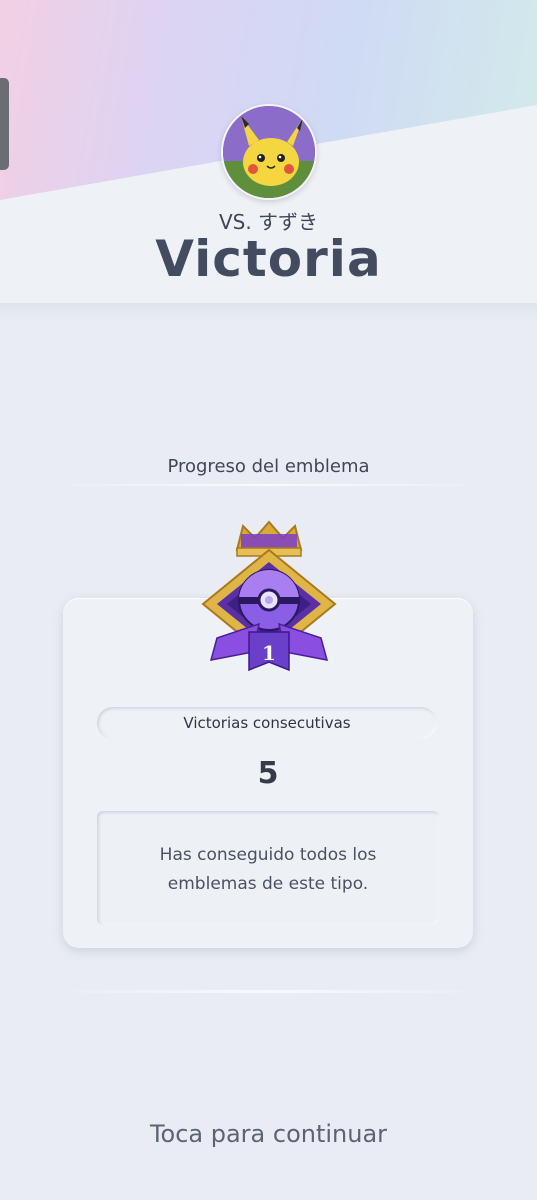 The width and height of the screenshot is (537, 1200). I want to click on side-handle, so click(4, 124).